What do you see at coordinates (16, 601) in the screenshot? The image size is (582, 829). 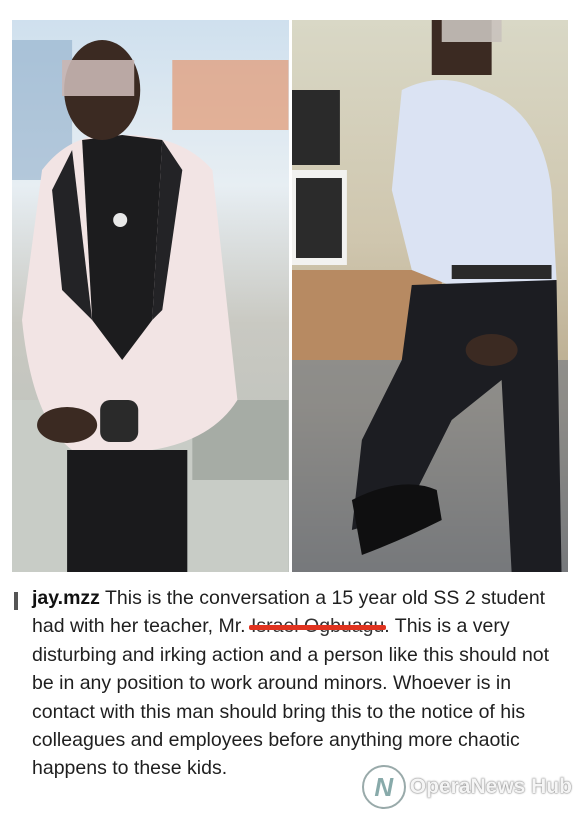 I see `caption-marker` at bounding box center [16, 601].